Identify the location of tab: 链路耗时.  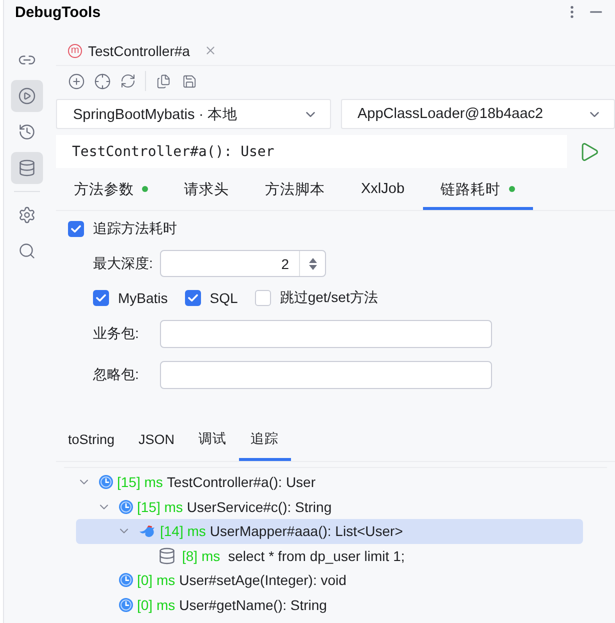
(477, 189).